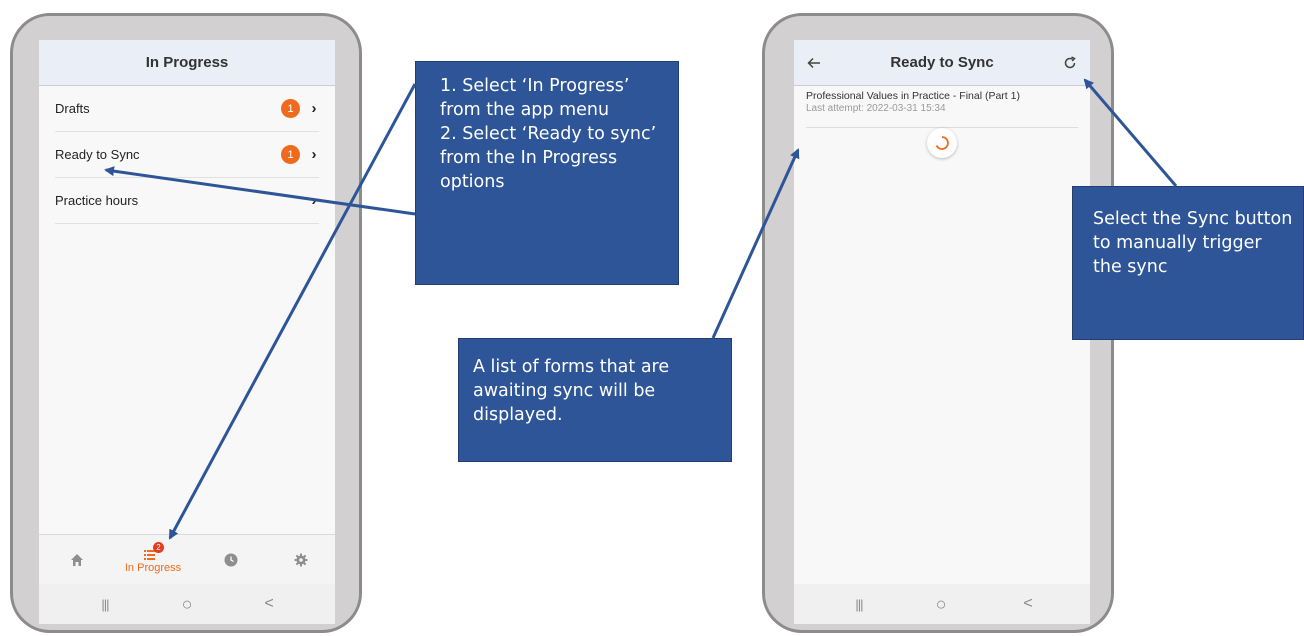 The height and width of the screenshot is (636, 1304). What do you see at coordinates (1130, 132) in the screenshot?
I see `arrow-to-sync-button` at bounding box center [1130, 132].